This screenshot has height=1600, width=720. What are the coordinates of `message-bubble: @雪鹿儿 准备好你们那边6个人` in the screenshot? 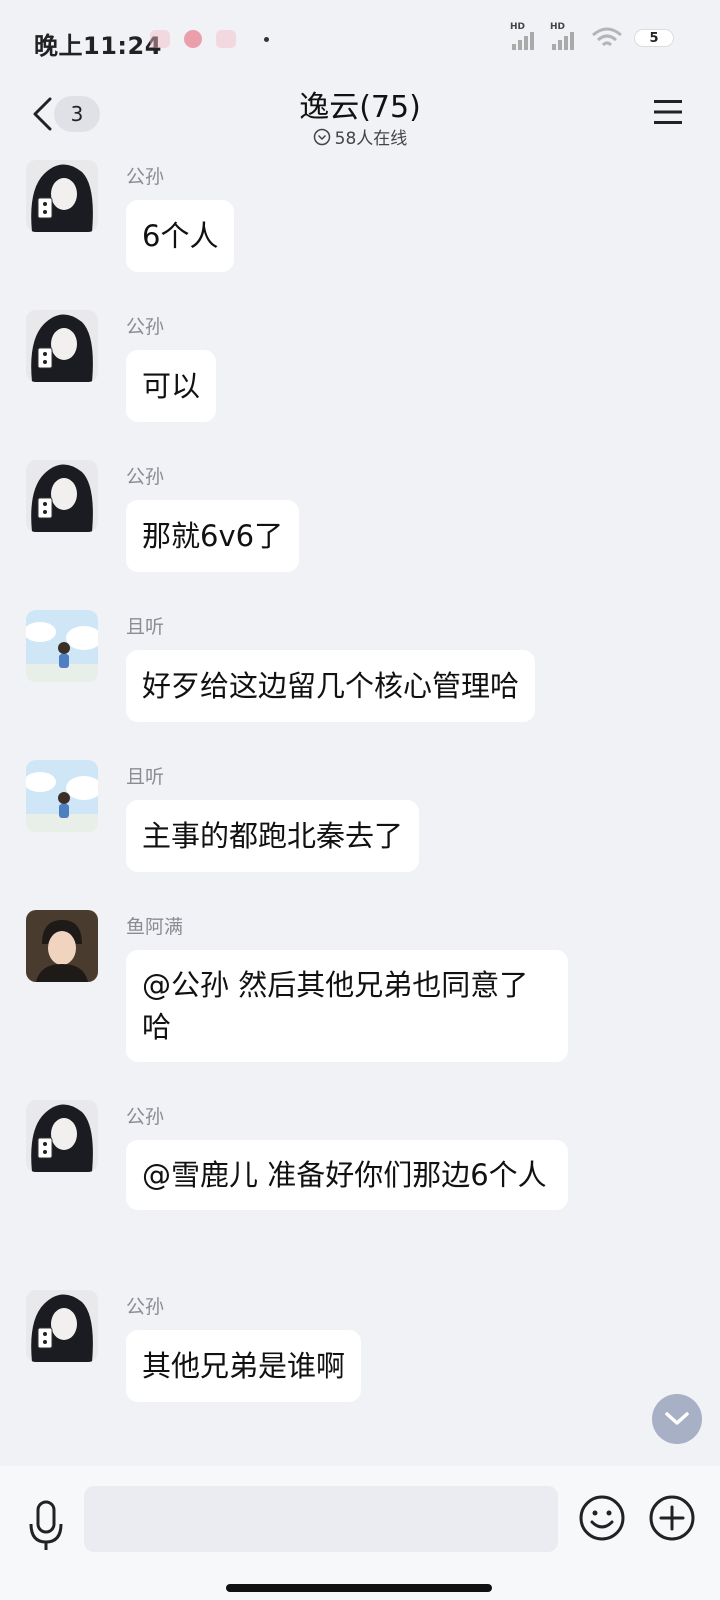 It's located at (347, 1175).